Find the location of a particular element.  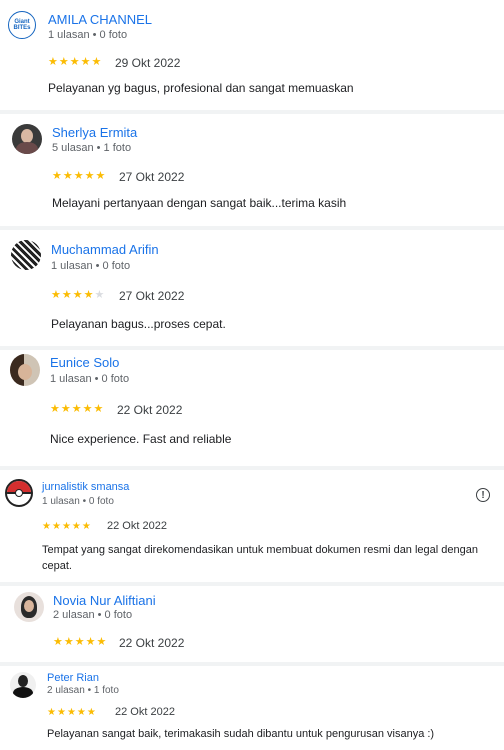

reviewer-name: AMILA CHANNEL is located at coordinates (100, 19).